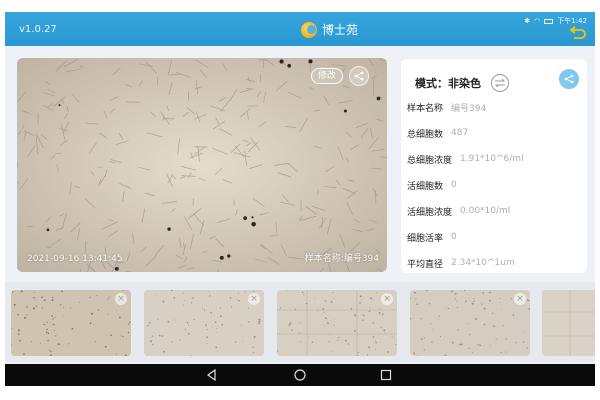  What do you see at coordinates (340, 30) in the screenshot?
I see `brand-title: 博士苑` at bounding box center [340, 30].